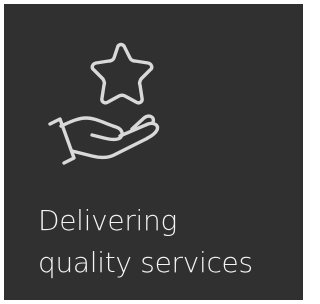 The image size is (320, 304). I want to click on caption-line-2: quality services, so click(145, 262).